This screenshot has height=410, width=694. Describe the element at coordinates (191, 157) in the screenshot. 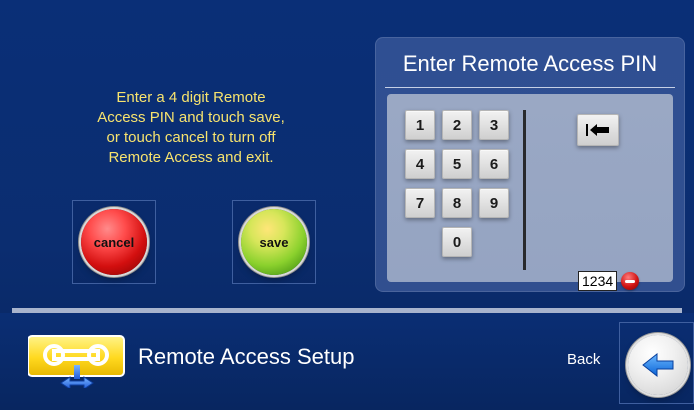

I see `instructions-line-4: Remote Access and exit.` at that location.